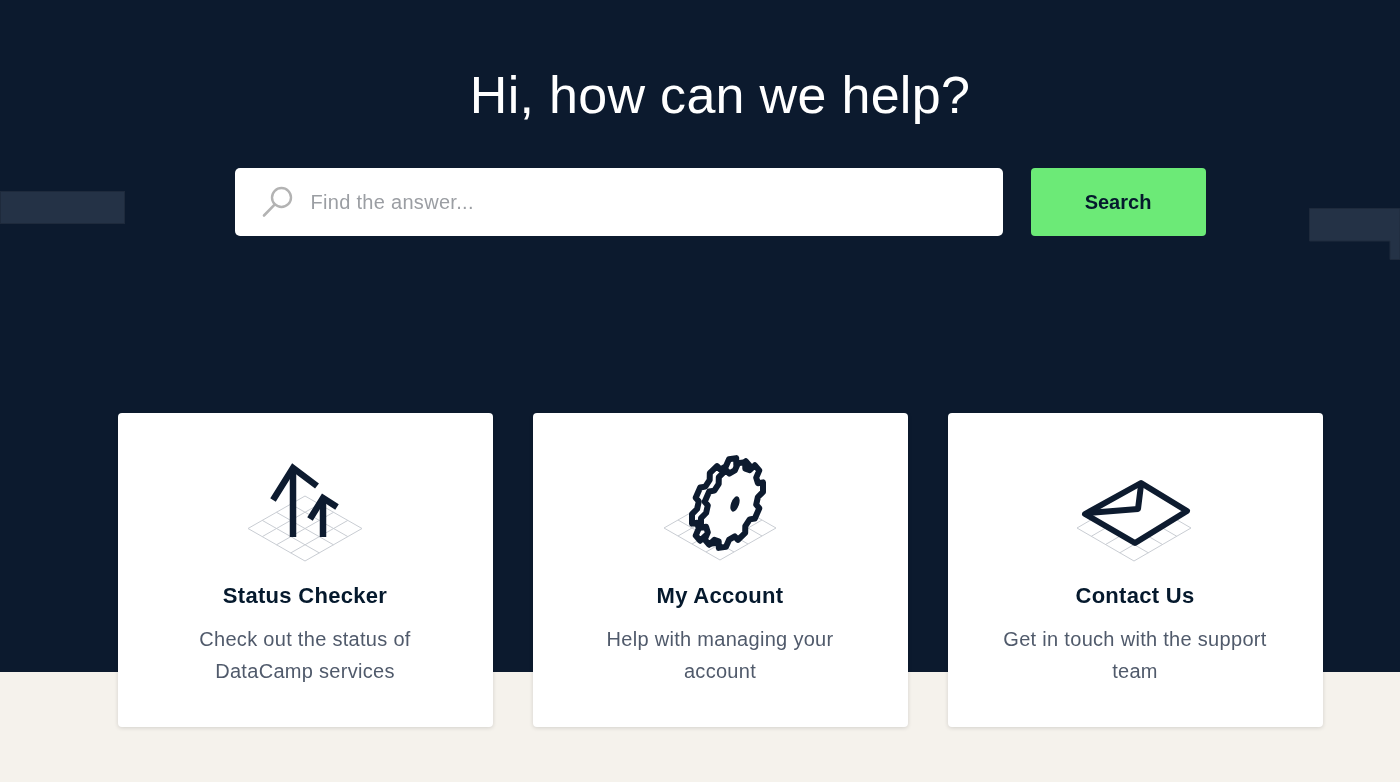 Image resolution: width=1400 pixels, height=782 pixels. Describe the element at coordinates (720, 570) in the screenshot. I see `help-card: My Account Help with managing your account` at that location.